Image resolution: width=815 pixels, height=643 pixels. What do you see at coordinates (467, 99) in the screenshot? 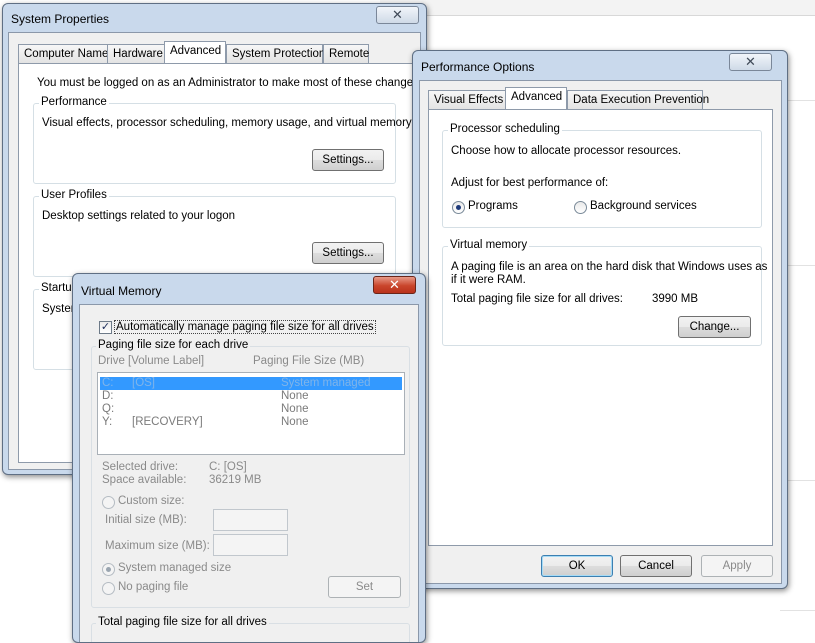
I see `tab-visual-effects: Visual Effects` at bounding box center [467, 99].